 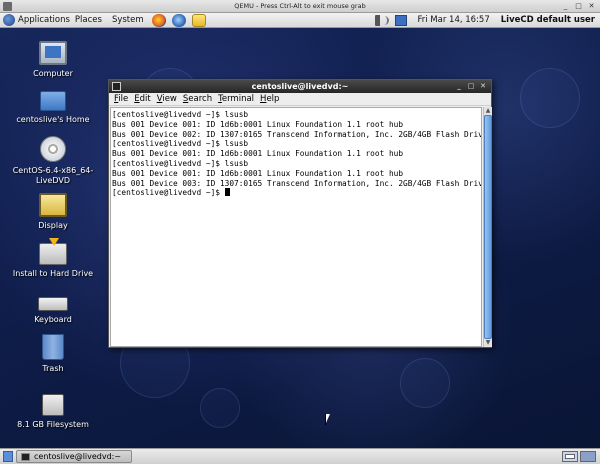 I want to click on computer-icon, so click(x=53, y=53).